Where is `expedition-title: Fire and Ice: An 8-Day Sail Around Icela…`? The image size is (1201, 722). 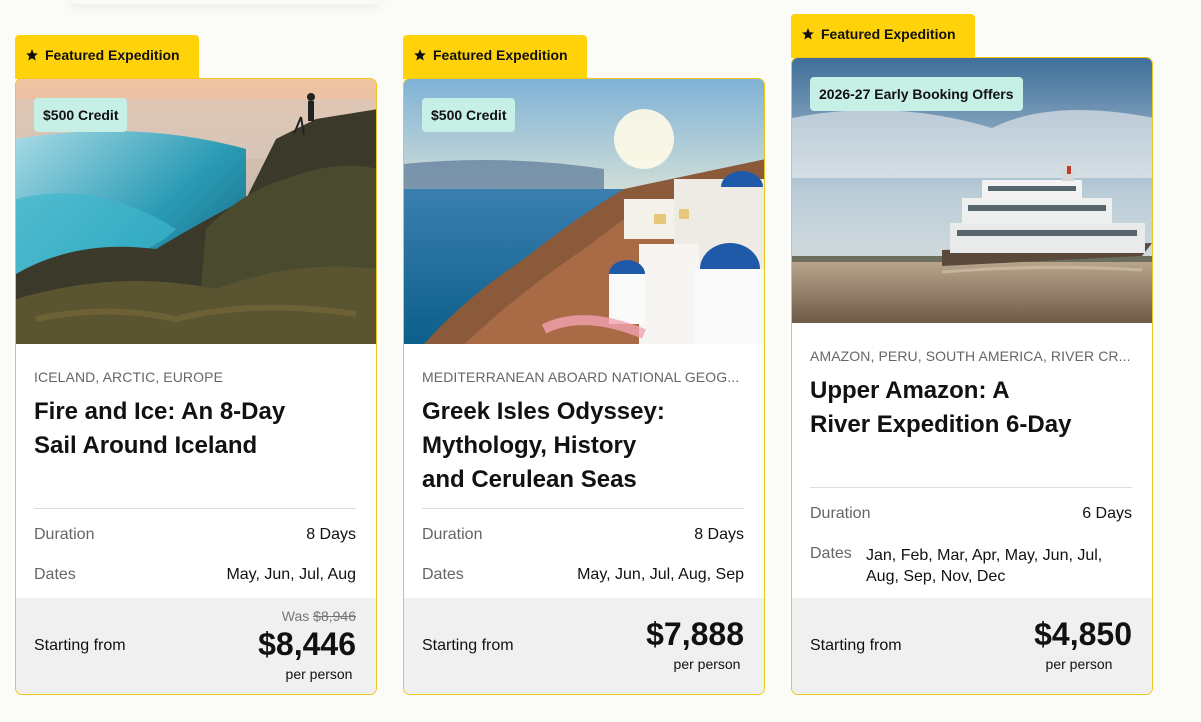
expedition-title: Fire and Ice: An 8-Day Sail Around Icela… is located at coordinates (195, 429).